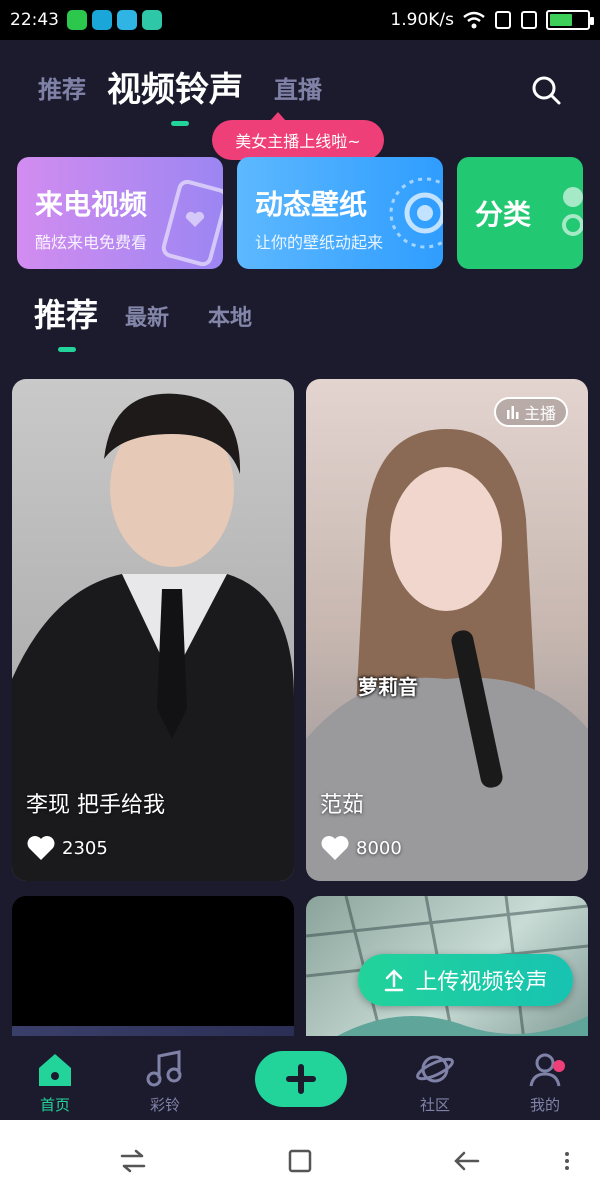 The width and height of the screenshot is (600, 1200). I want to click on nav-label: 我的, so click(544, 1105).